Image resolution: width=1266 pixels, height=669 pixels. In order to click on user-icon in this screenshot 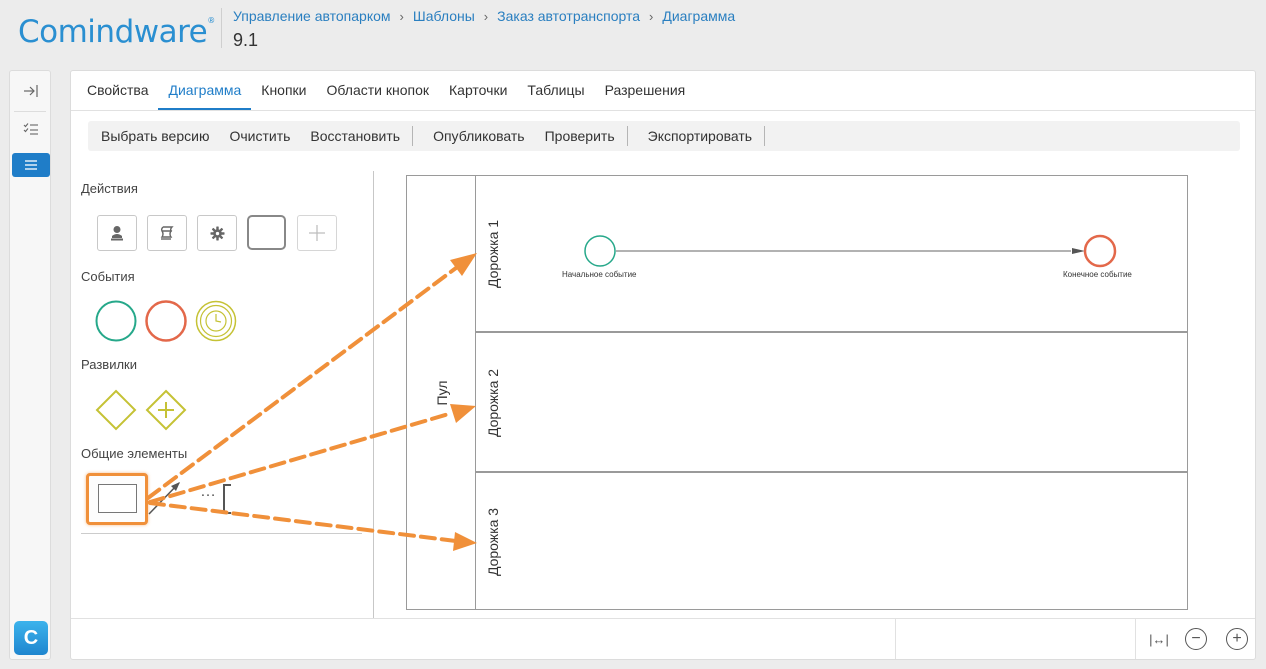, I will do `click(117, 233)`.